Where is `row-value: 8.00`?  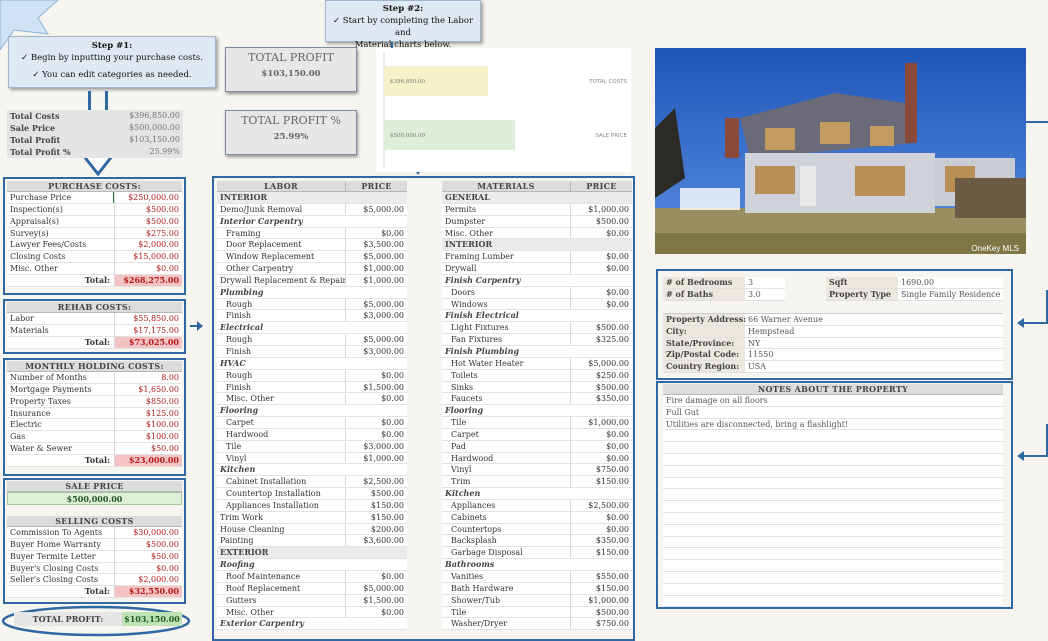 row-value: 8.00 is located at coordinates (148, 377).